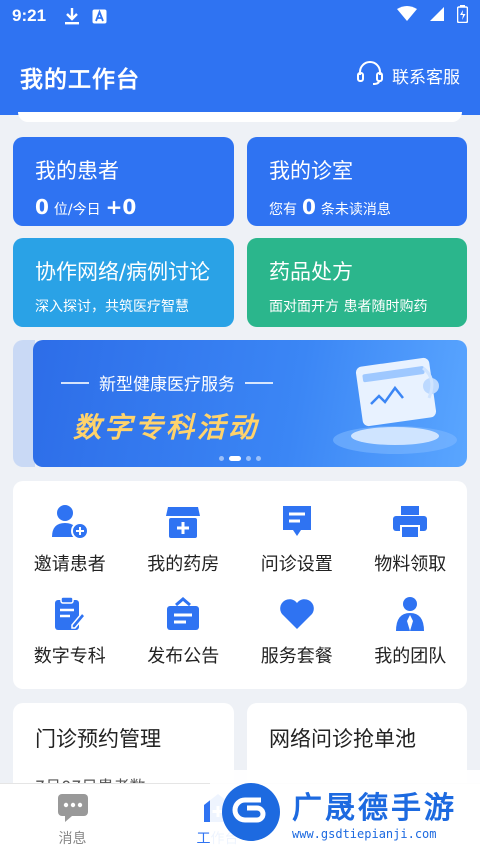 The width and height of the screenshot is (480, 853). Describe the element at coordinates (355, 210) in the screenshot. I see `clinic-suffix: 条未读消息` at that location.